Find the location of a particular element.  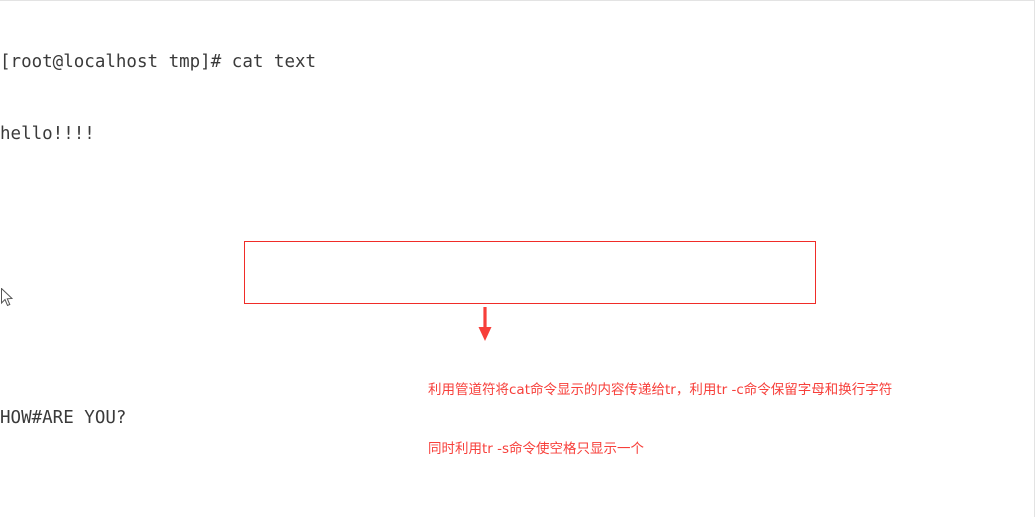

terminal-line: [root@localhost tmp]# cat text is located at coordinates (158, 62).